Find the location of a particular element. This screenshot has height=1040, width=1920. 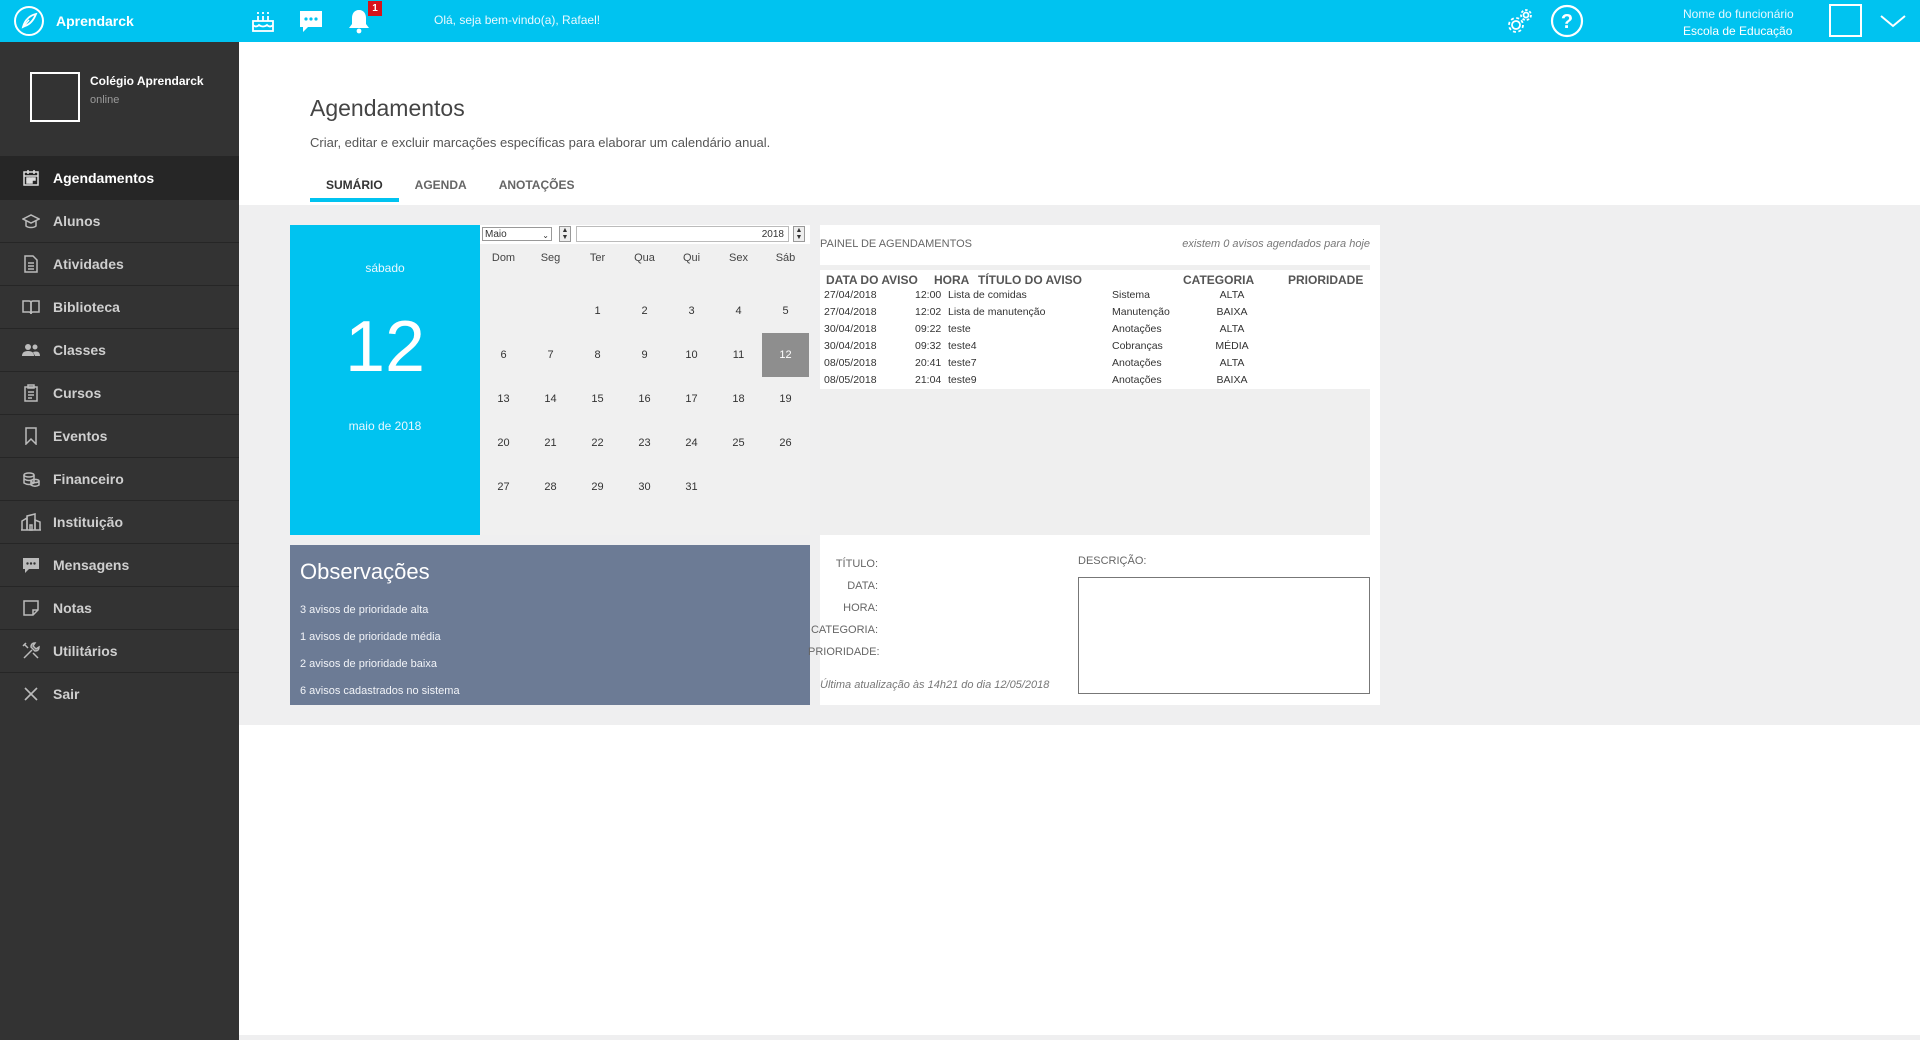

calendar-day: 8 is located at coordinates (597, 355).